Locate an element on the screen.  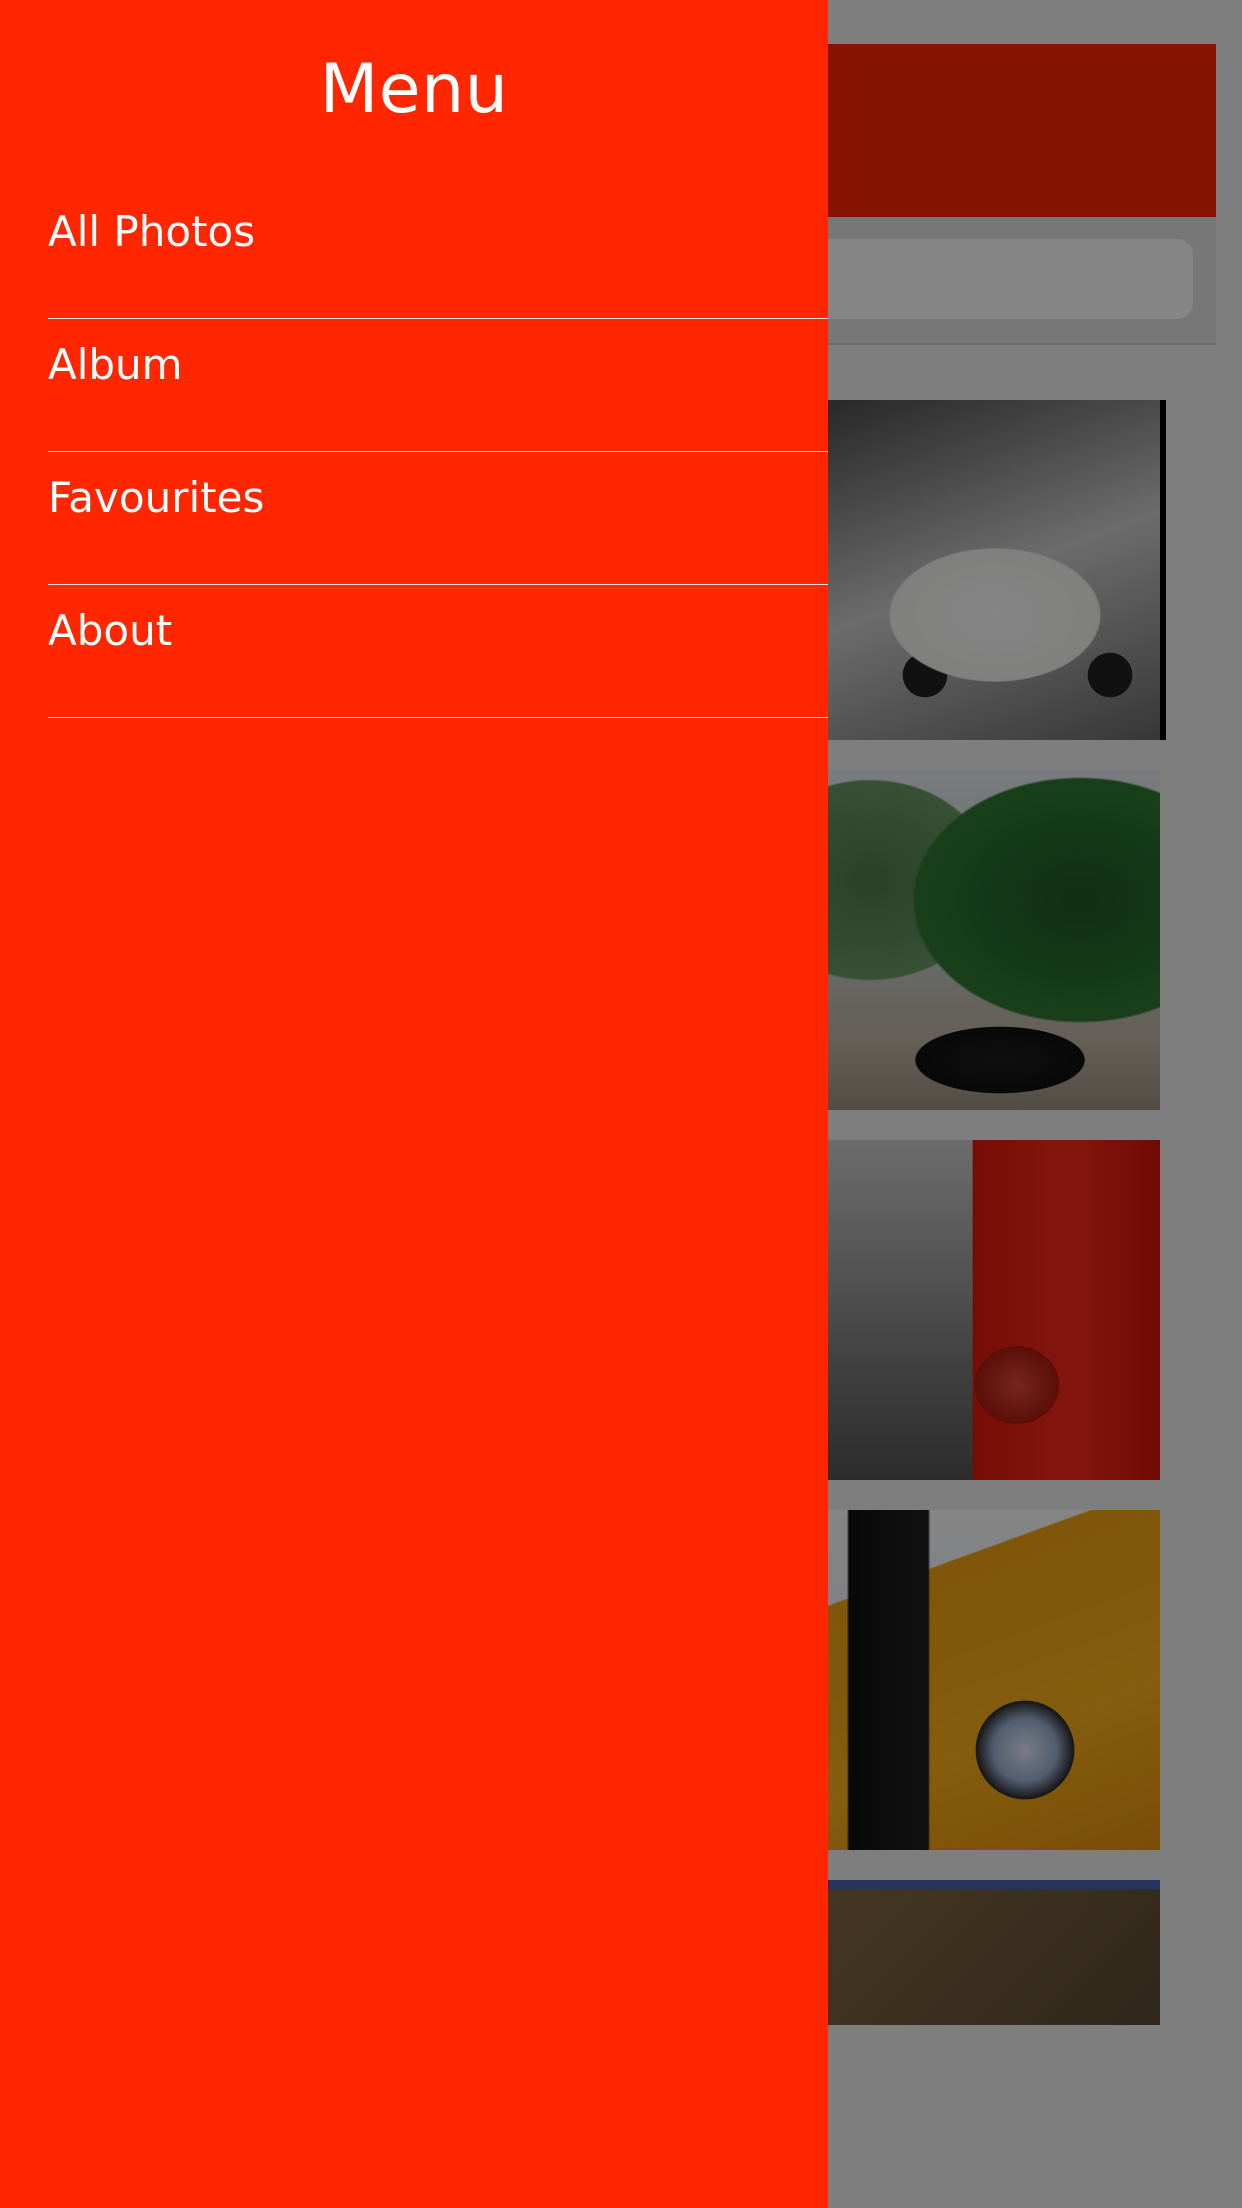
menu-item-about: About is located at coordinates (438, 651).